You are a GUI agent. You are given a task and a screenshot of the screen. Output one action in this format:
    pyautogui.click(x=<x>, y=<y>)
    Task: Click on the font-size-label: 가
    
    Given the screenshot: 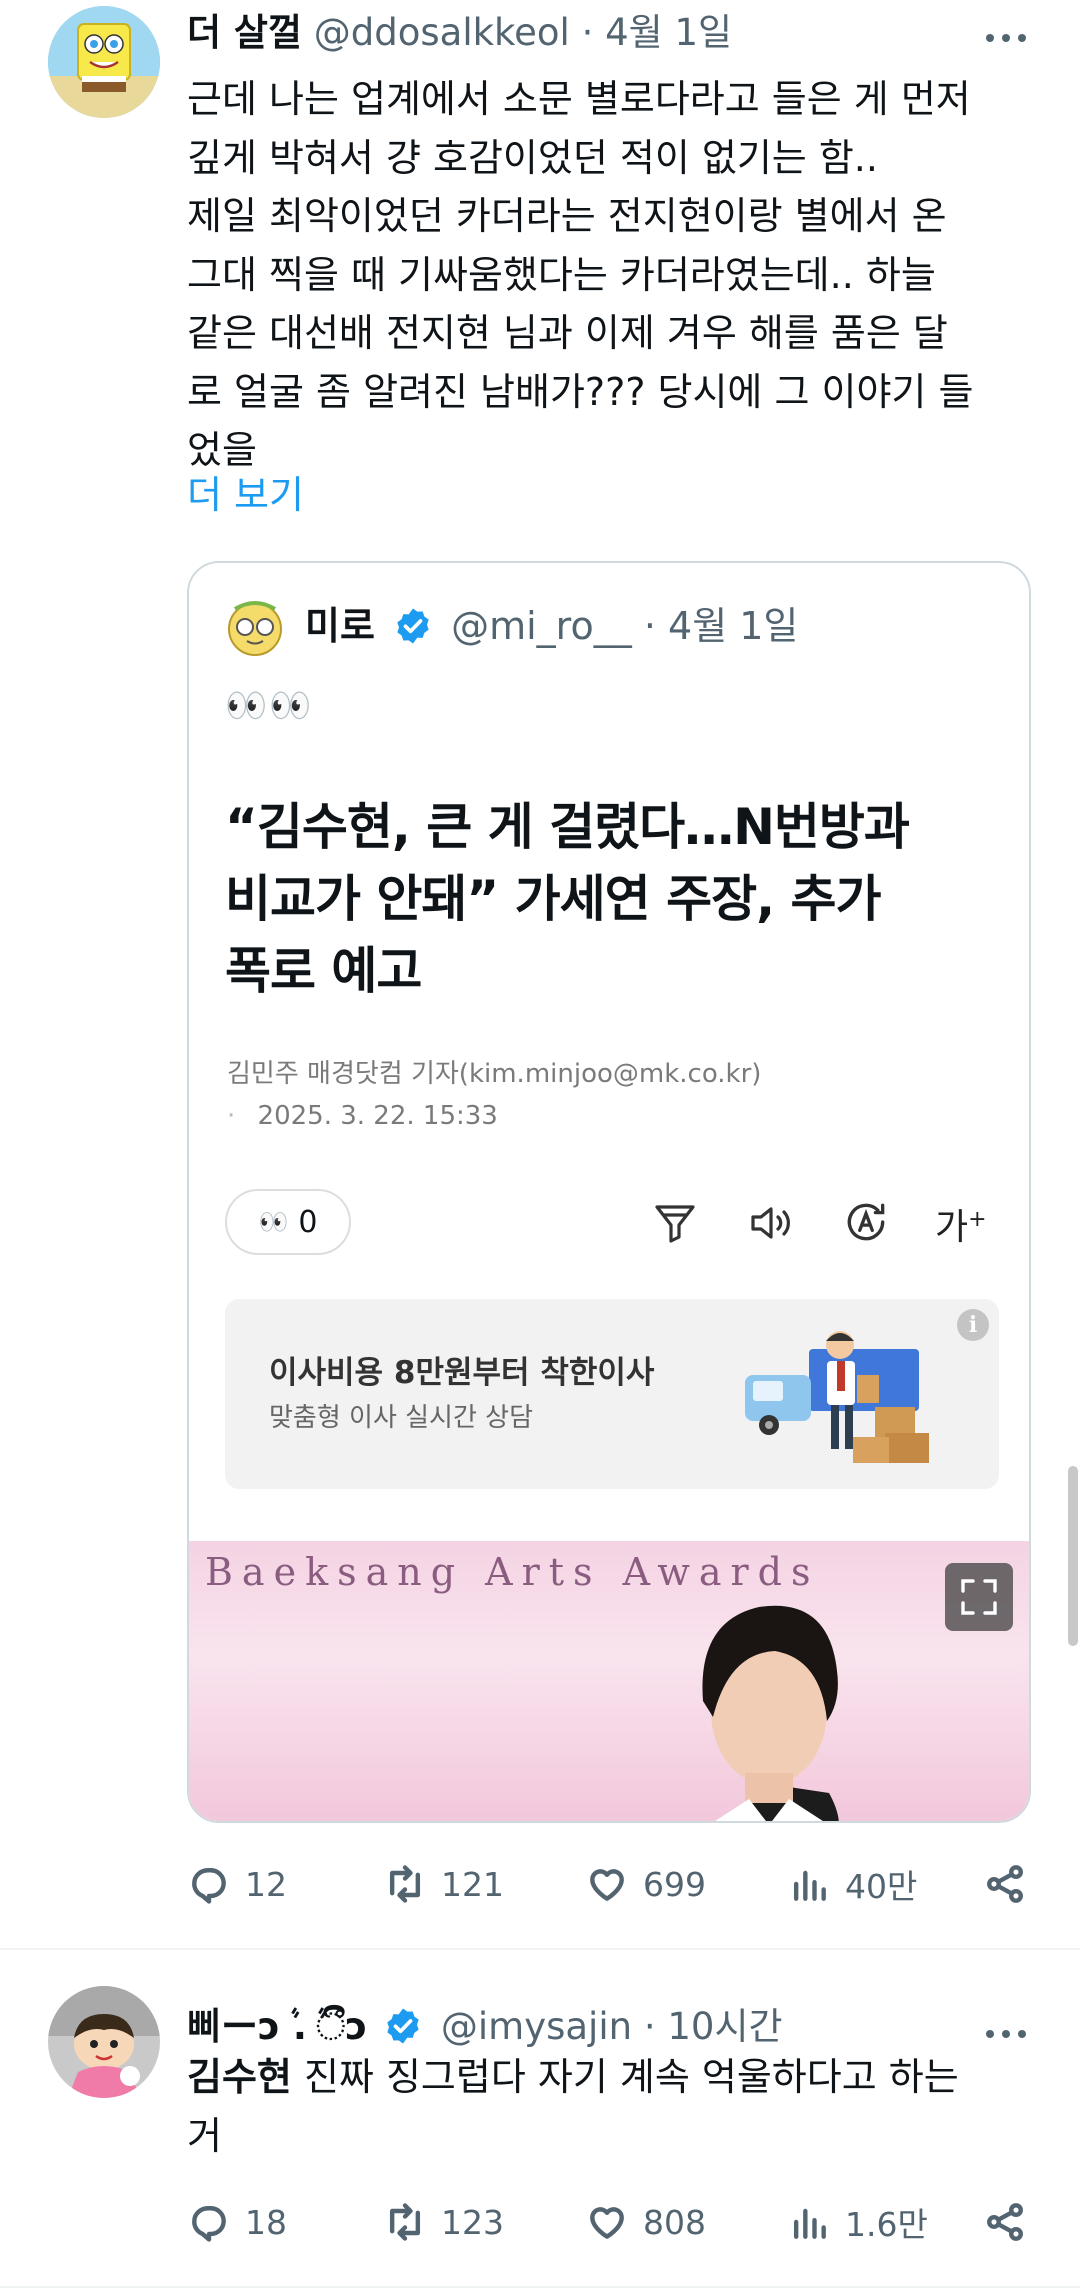 What is the action you would take?
    pyautogui.click(x=952, y=1227)
    